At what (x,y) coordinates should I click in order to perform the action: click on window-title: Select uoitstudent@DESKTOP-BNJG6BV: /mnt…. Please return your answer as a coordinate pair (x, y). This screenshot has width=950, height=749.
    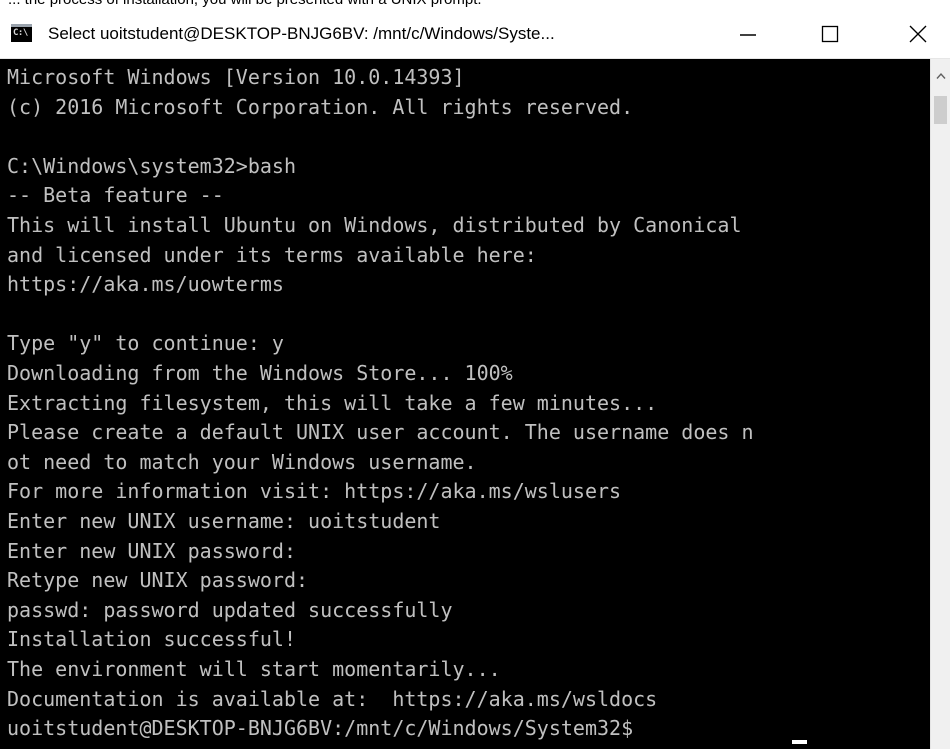
    Looking at the image, I should click on (301, 33).